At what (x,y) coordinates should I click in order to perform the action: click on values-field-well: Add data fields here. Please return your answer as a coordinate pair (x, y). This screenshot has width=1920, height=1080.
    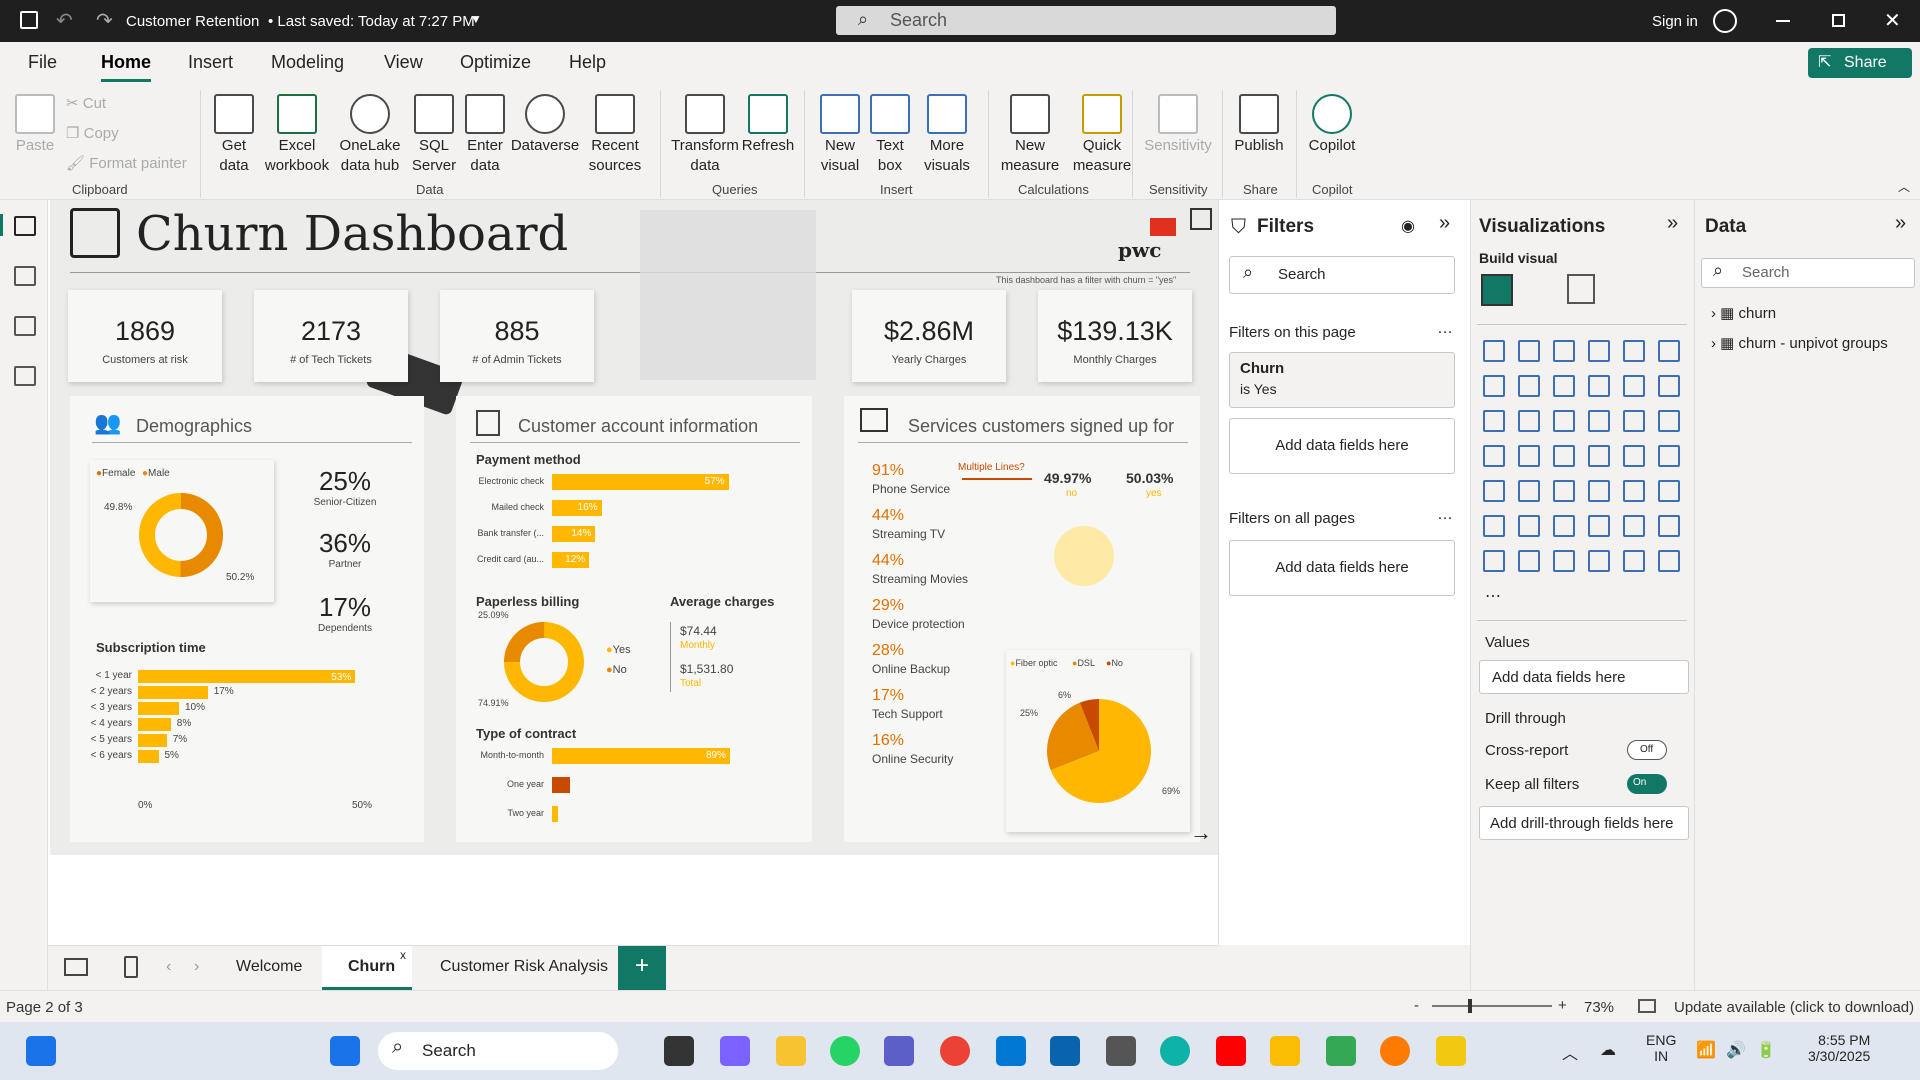
    Looking at the image, I should click on (1584, 677).